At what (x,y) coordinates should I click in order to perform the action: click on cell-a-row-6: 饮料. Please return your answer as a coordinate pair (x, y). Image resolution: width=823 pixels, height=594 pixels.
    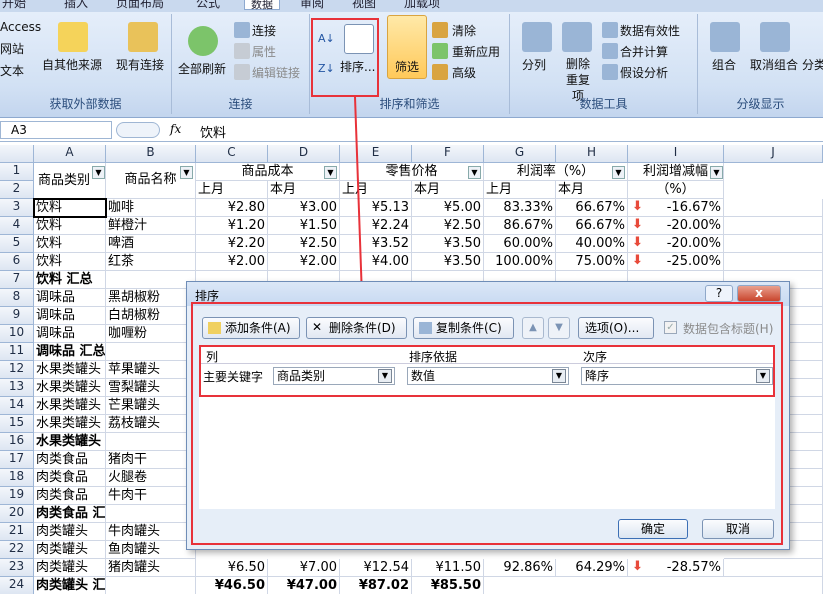
    Looking at the image, I should click on (70, 262).